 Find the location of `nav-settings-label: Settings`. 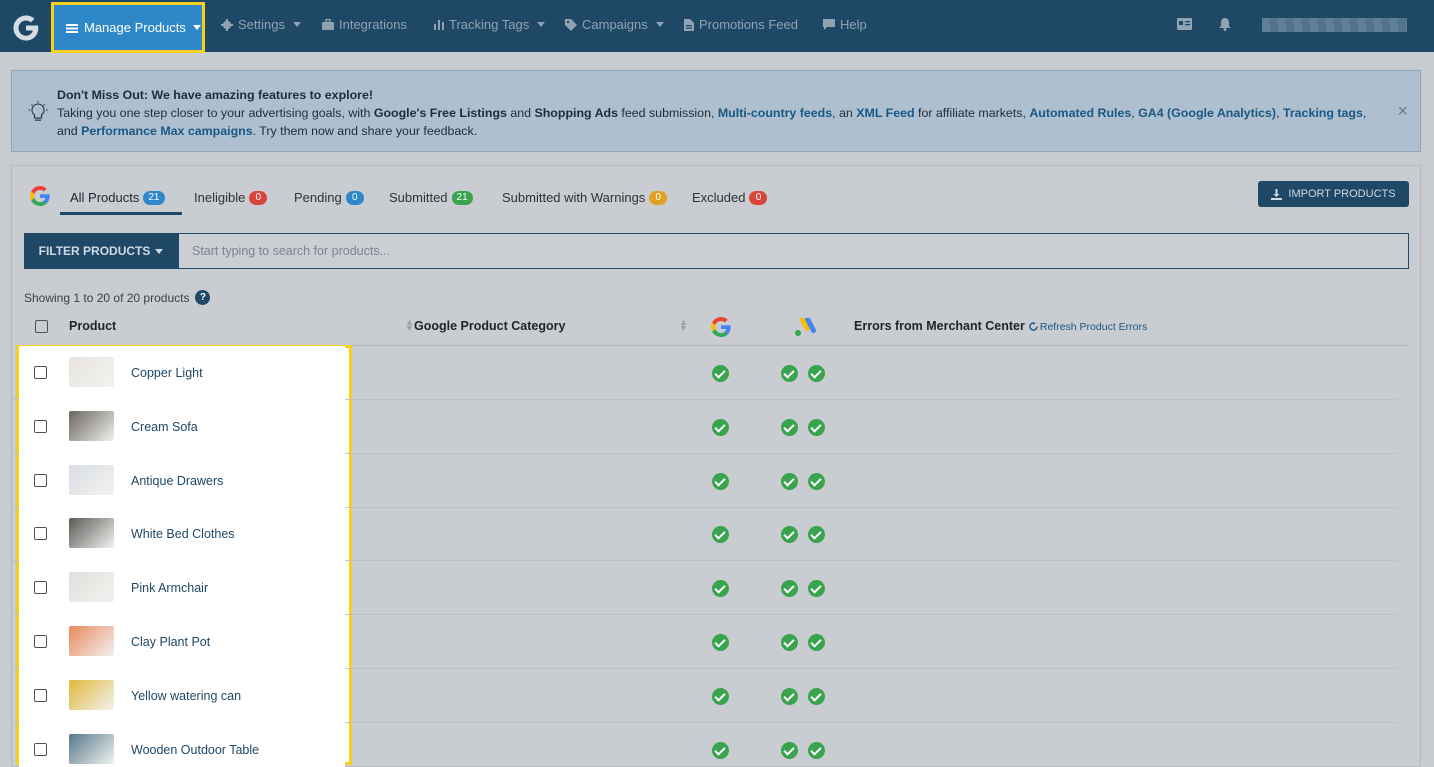

nav-settings-label: Settings is located at coordinates (261, 24).